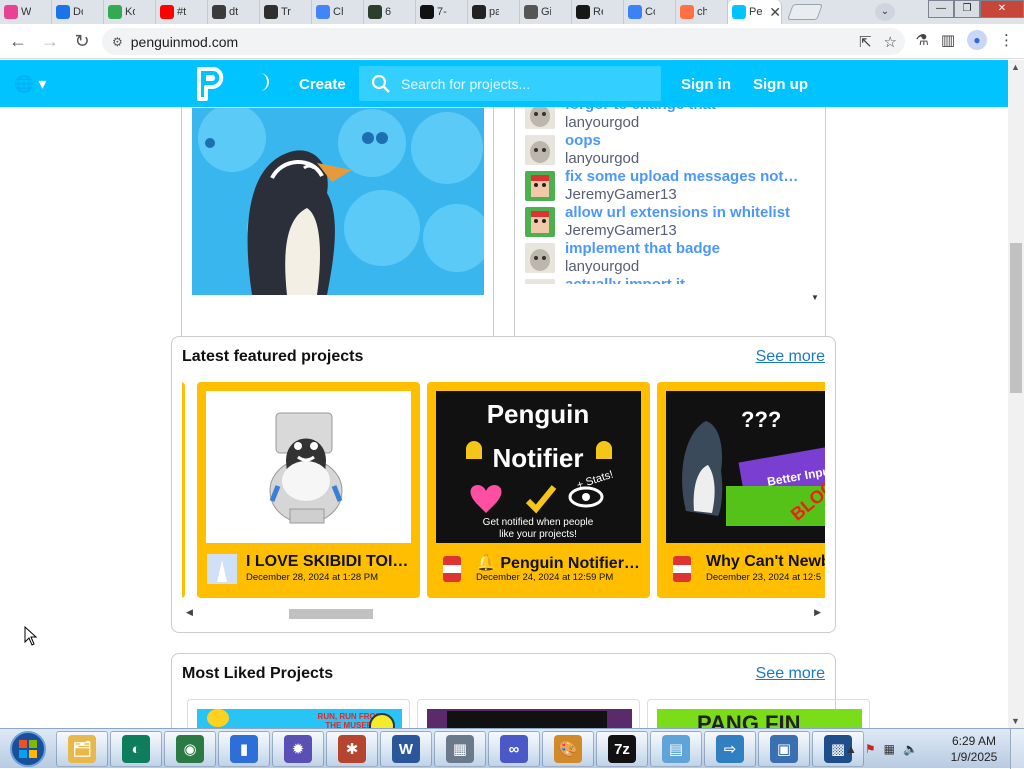 This screenshot has width=1024, height=769. What do you see at coordinates (851, 749) in the screenshot?
I see `tray-expand-icon: ▲` at bounding box center [851, 749].